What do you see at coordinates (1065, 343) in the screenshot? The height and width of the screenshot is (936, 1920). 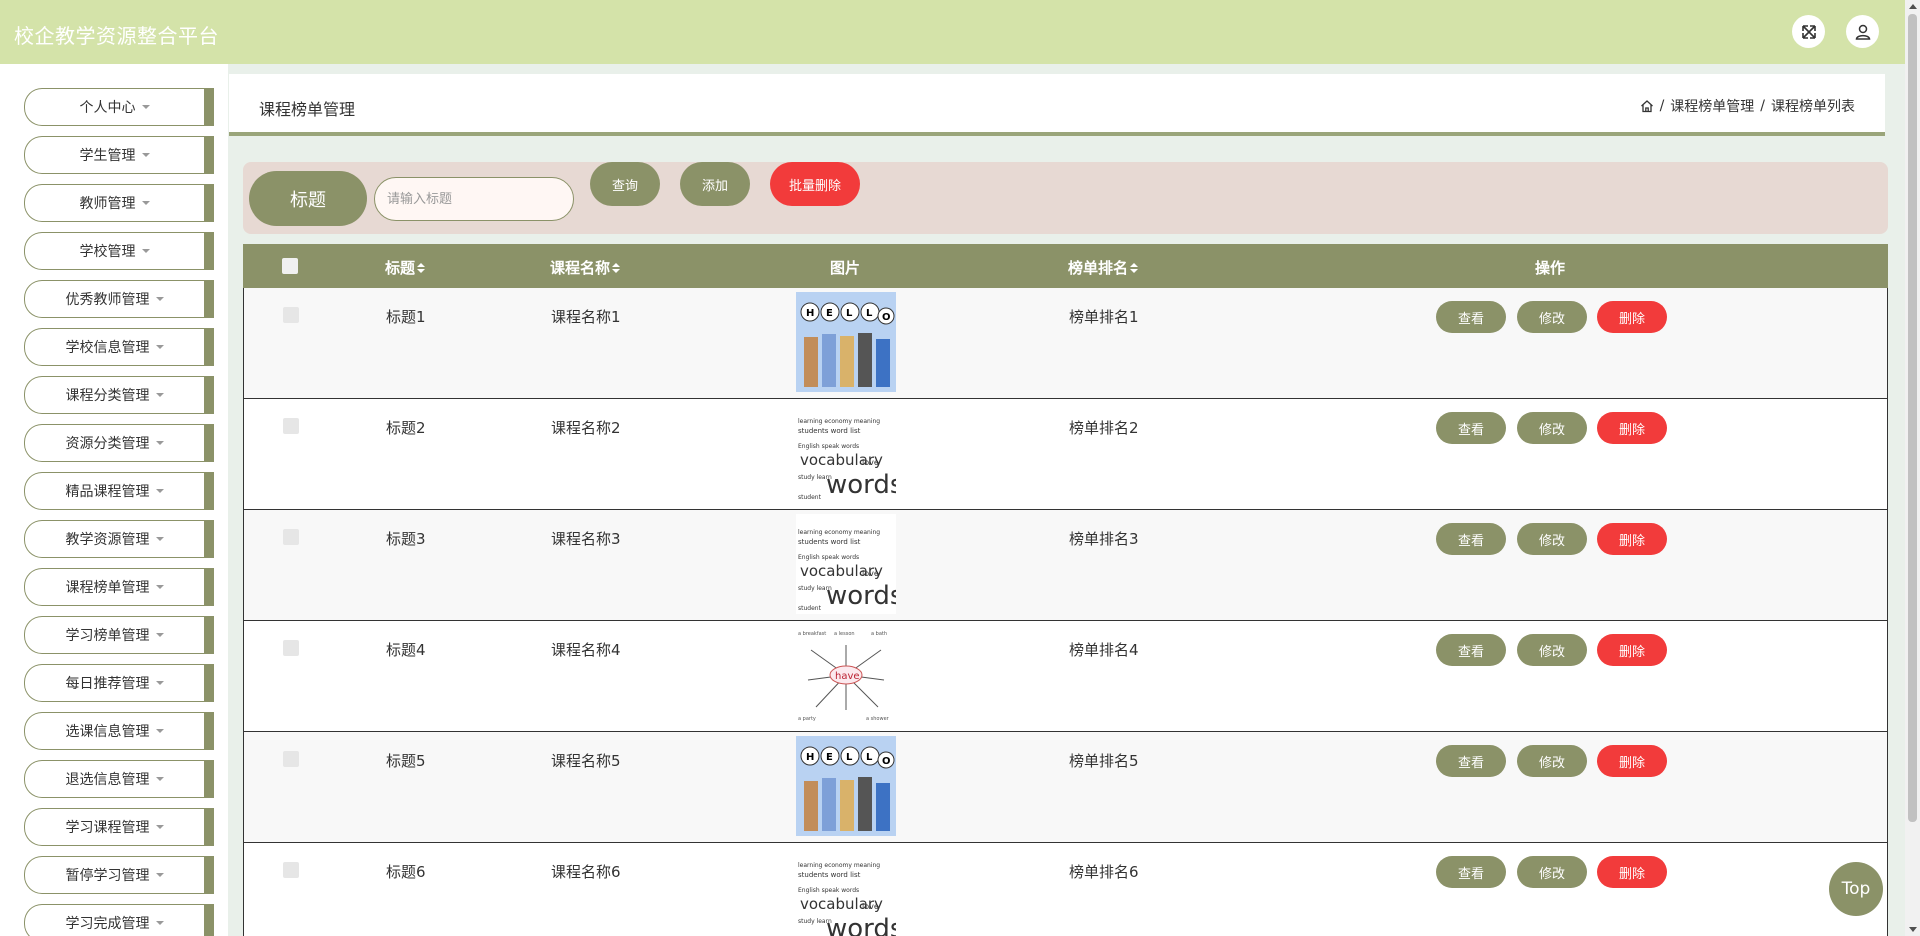 I see `table-row: 标题1 课程名称1 HELLO 榜单排名1 查看 修改 删除` at bounding box center [1065, 343].